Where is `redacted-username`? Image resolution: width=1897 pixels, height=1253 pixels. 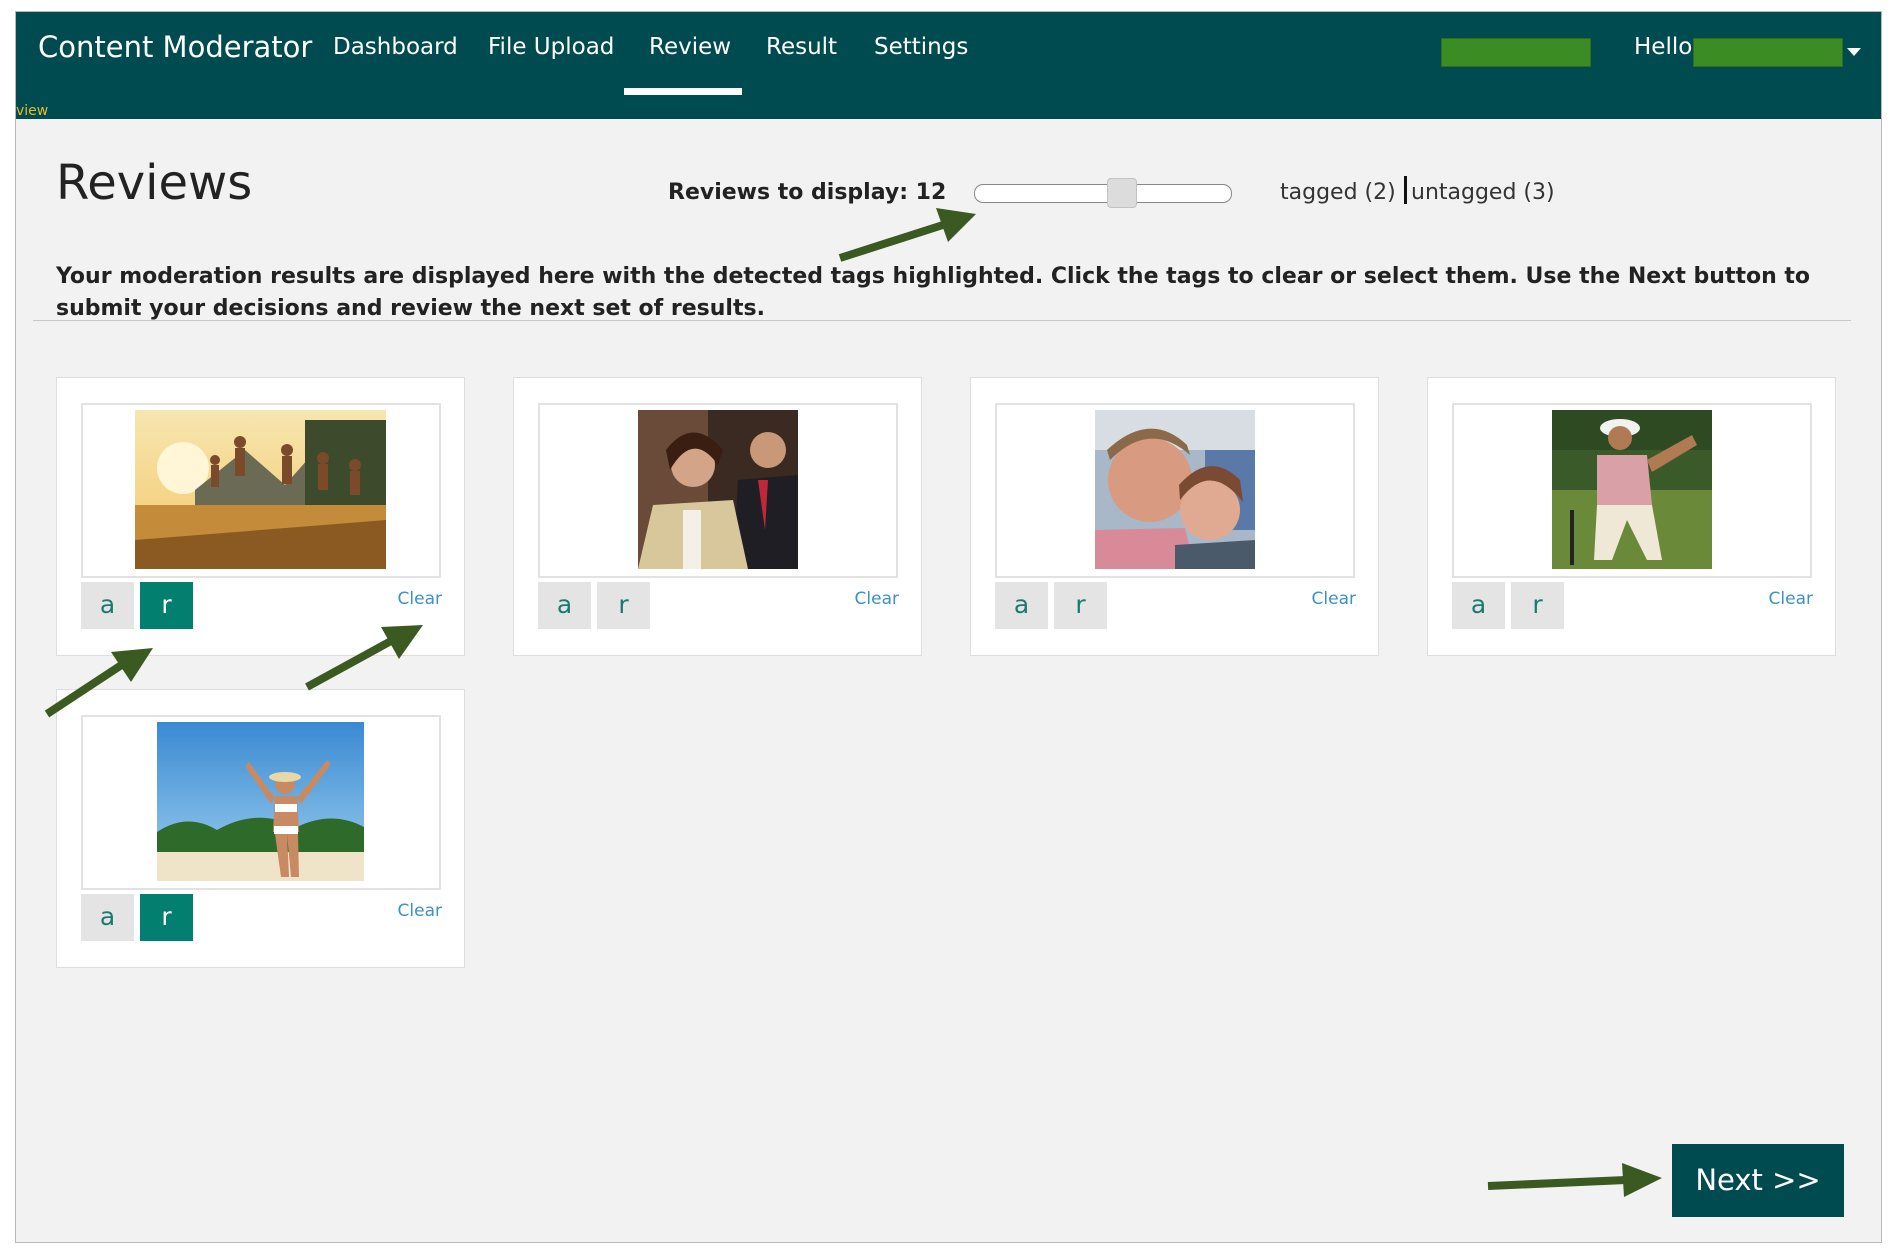 redacted-username is located at coordinates (1768, 52).